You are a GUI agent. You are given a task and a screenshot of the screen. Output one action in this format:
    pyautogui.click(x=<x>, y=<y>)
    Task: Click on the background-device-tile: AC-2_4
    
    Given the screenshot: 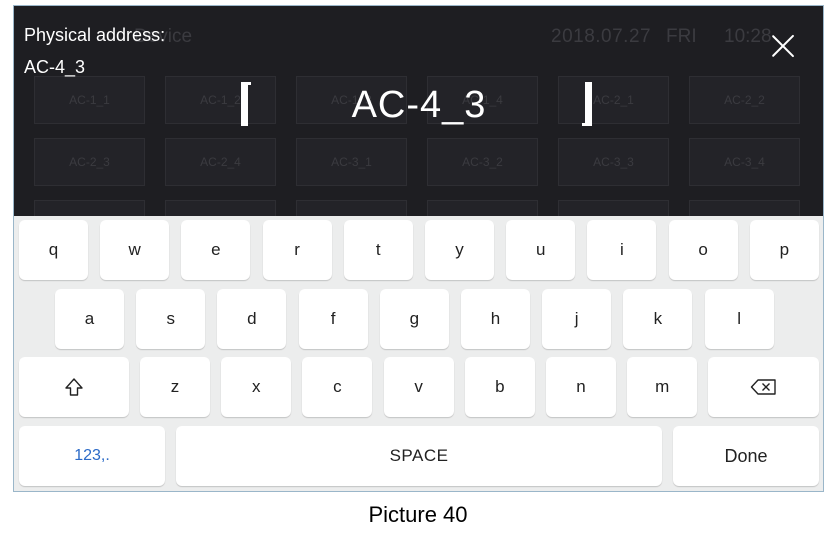 What is the action you would take?
    pyautogui.click(x=220, y=162)
    